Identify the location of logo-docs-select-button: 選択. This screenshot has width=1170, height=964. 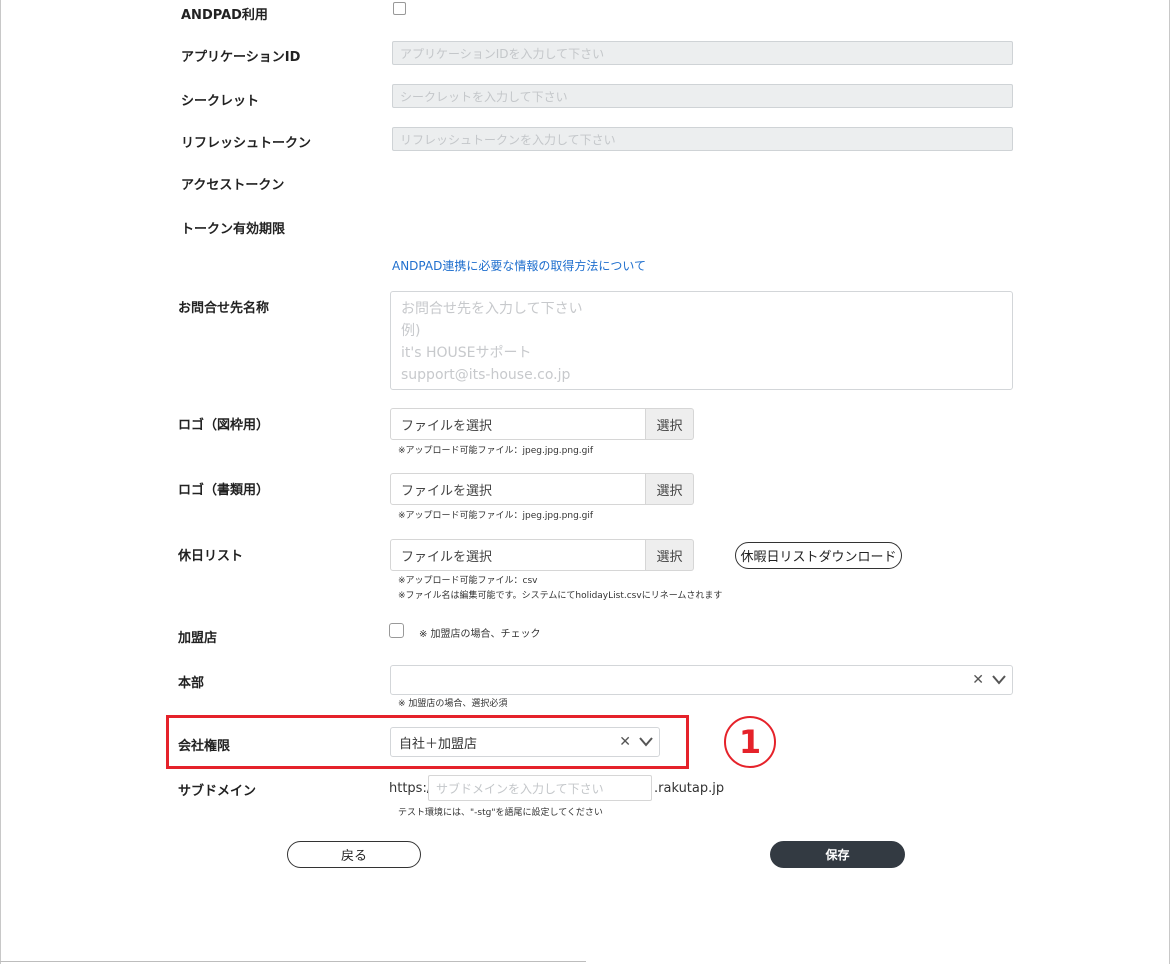
(670, 489).